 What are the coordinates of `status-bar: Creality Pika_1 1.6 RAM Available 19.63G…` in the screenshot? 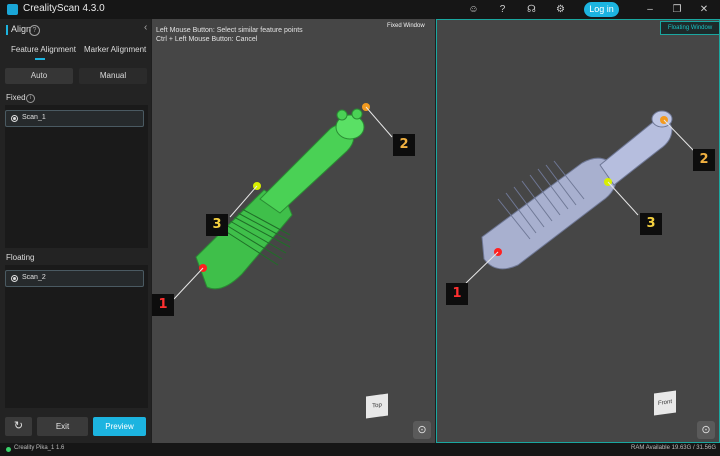 It's located at (360, 449).